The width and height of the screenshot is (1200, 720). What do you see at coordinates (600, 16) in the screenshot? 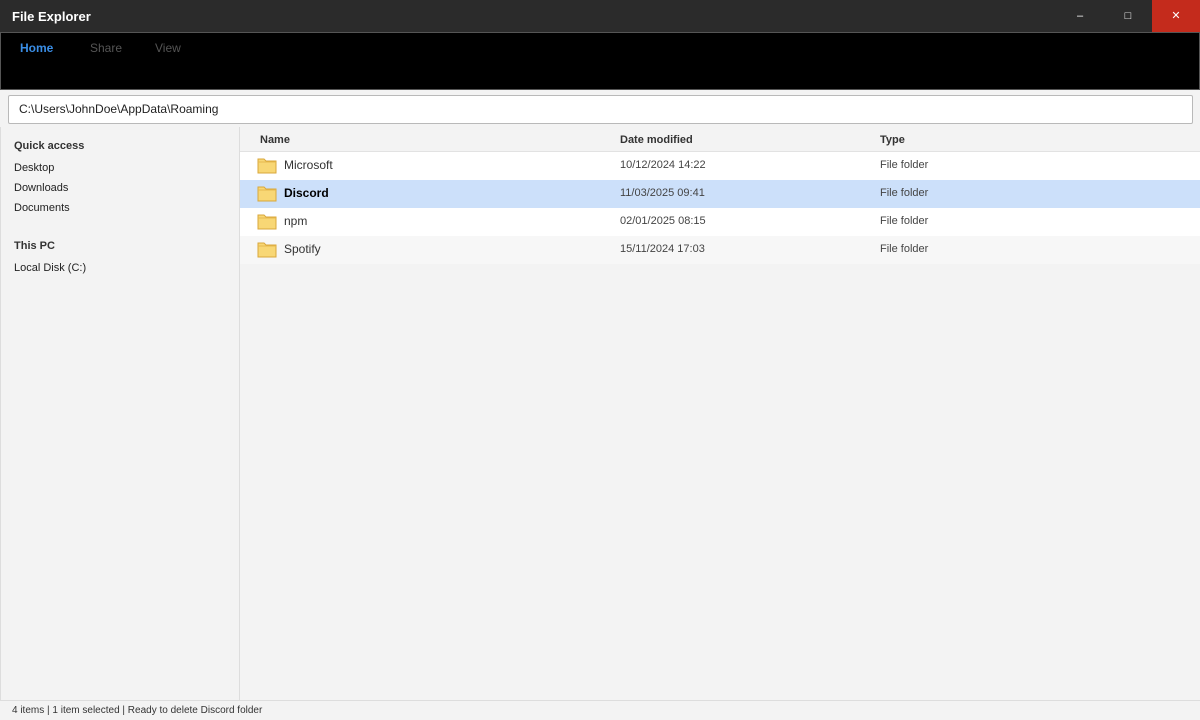
I see `title-bar: File Explorer – □ ✕` at bounding box center [600, 16].